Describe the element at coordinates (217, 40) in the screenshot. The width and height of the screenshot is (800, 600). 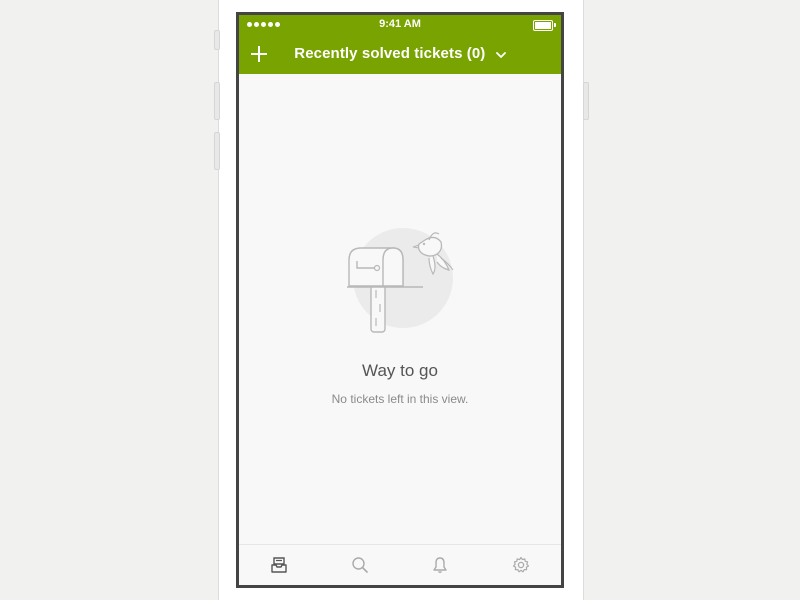
I see `phone-side-button` at that location.